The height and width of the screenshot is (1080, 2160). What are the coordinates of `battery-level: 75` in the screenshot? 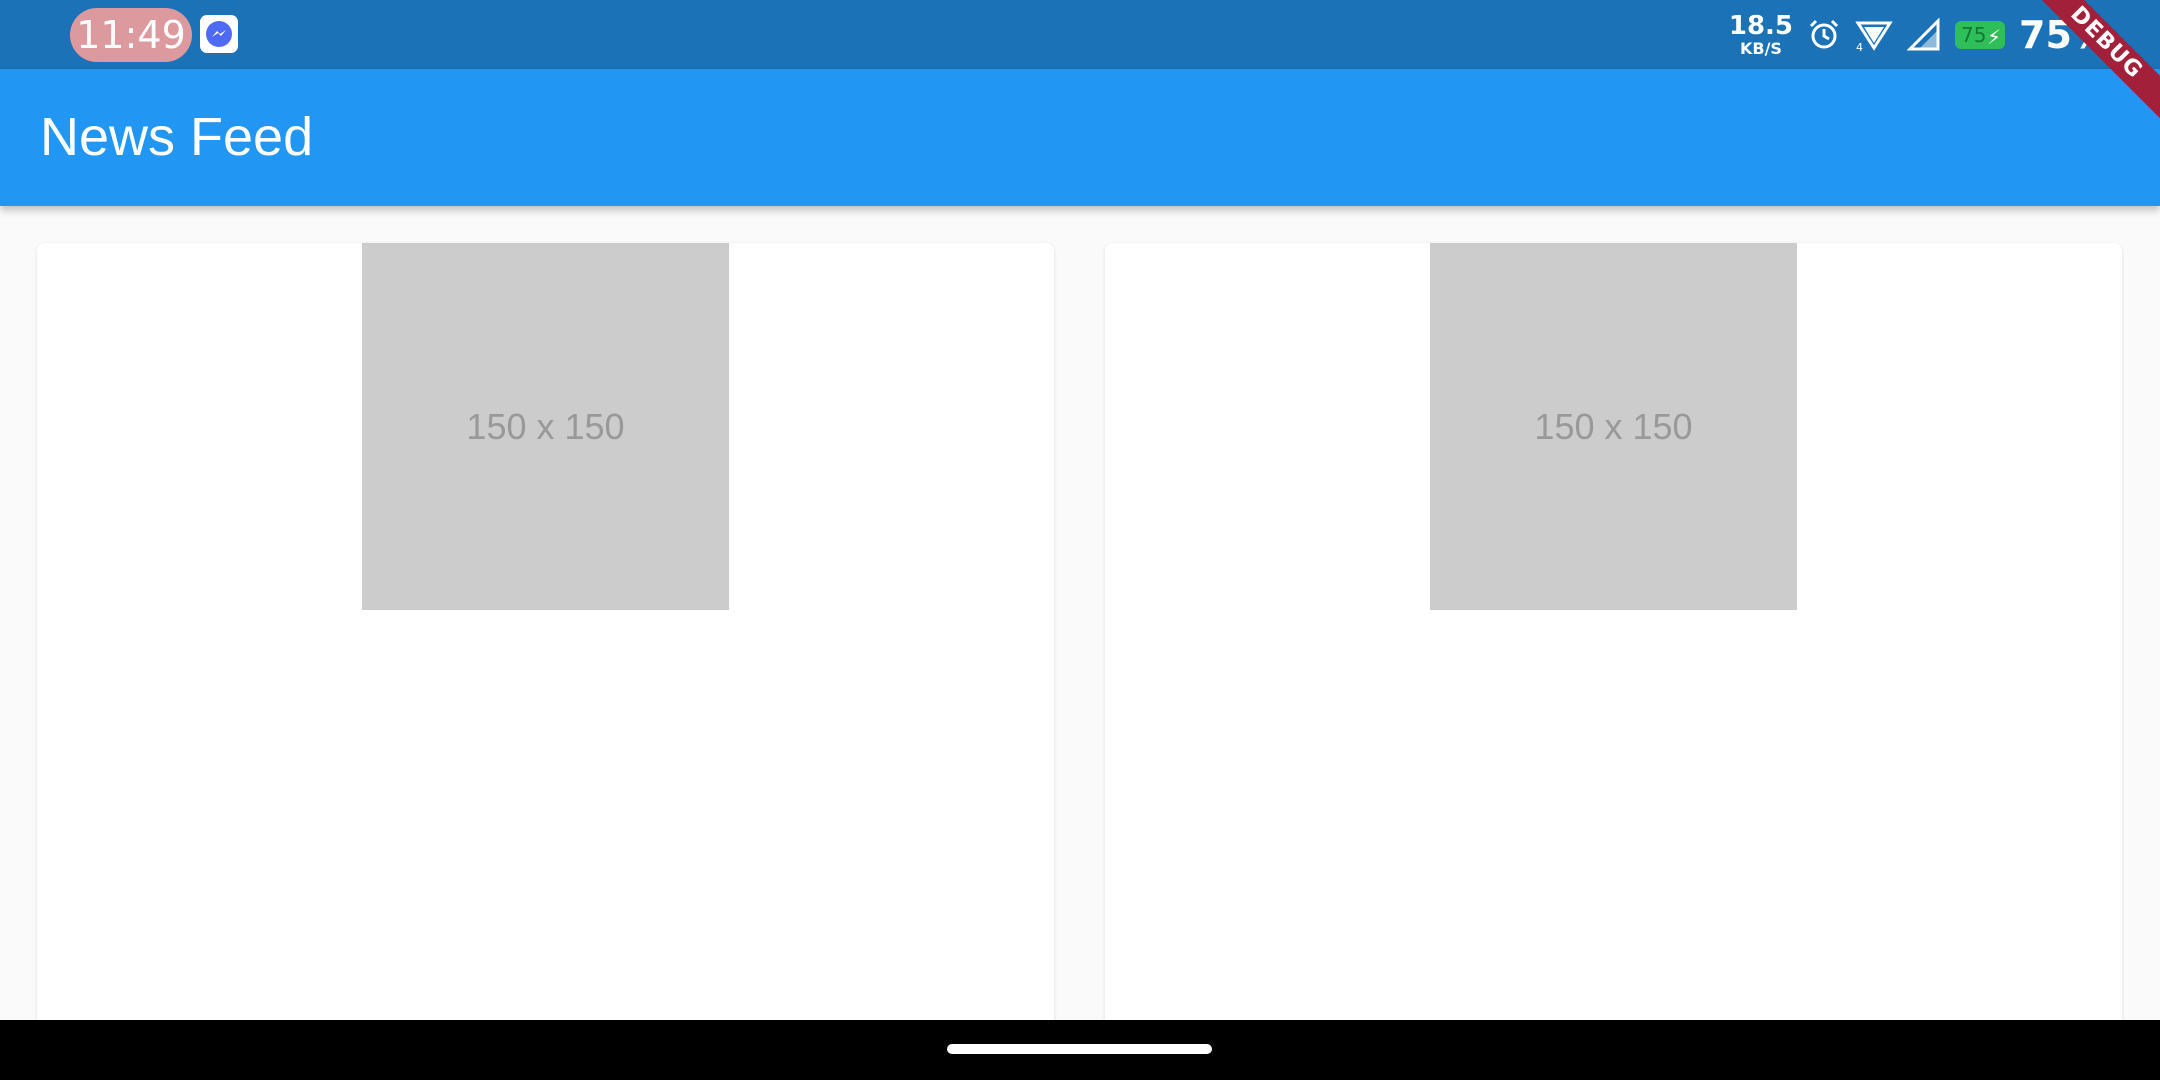 It's located at (1974, 34).